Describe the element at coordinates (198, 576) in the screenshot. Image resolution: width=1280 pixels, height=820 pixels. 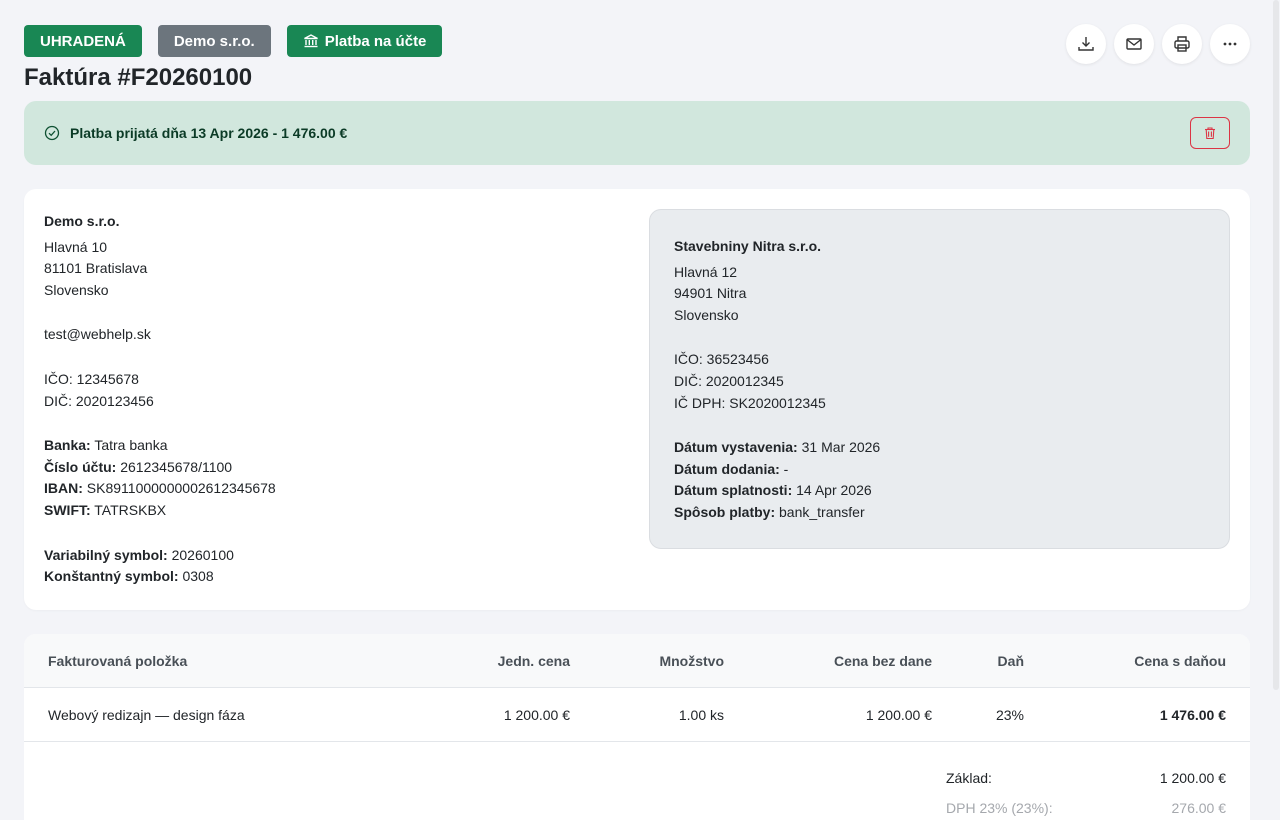
I see `ks-value: 0308` at that location.